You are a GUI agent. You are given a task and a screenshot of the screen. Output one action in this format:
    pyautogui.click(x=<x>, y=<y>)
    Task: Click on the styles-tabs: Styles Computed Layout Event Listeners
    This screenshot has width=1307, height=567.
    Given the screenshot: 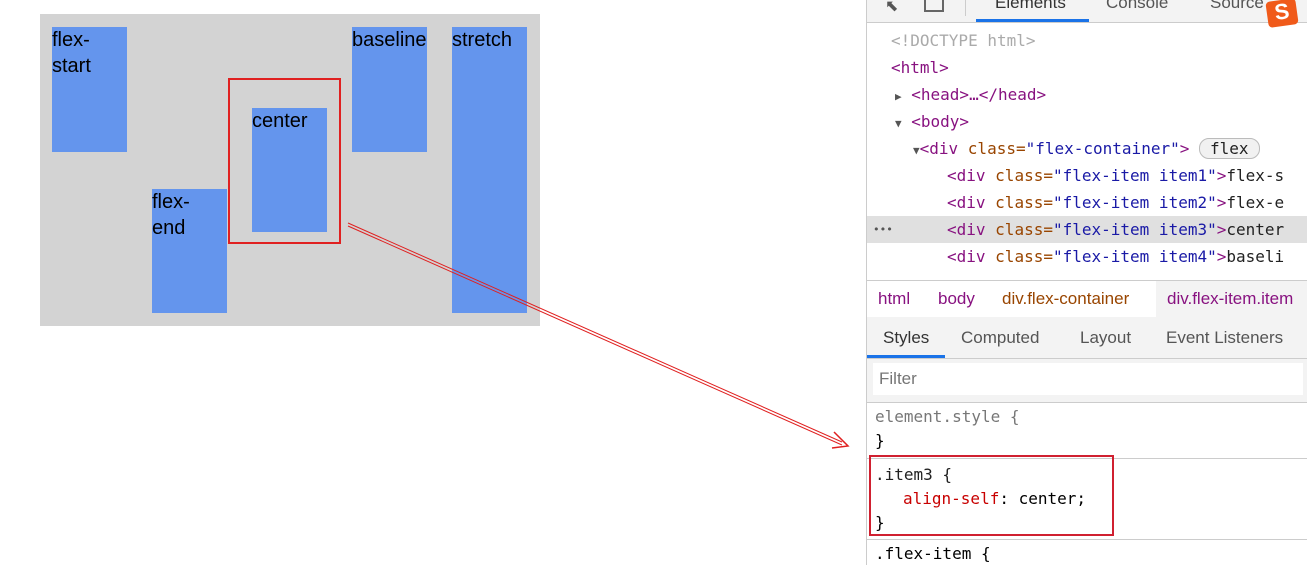 What is the action you would take?
    pyautogui.click(x=1087, y=338)
    